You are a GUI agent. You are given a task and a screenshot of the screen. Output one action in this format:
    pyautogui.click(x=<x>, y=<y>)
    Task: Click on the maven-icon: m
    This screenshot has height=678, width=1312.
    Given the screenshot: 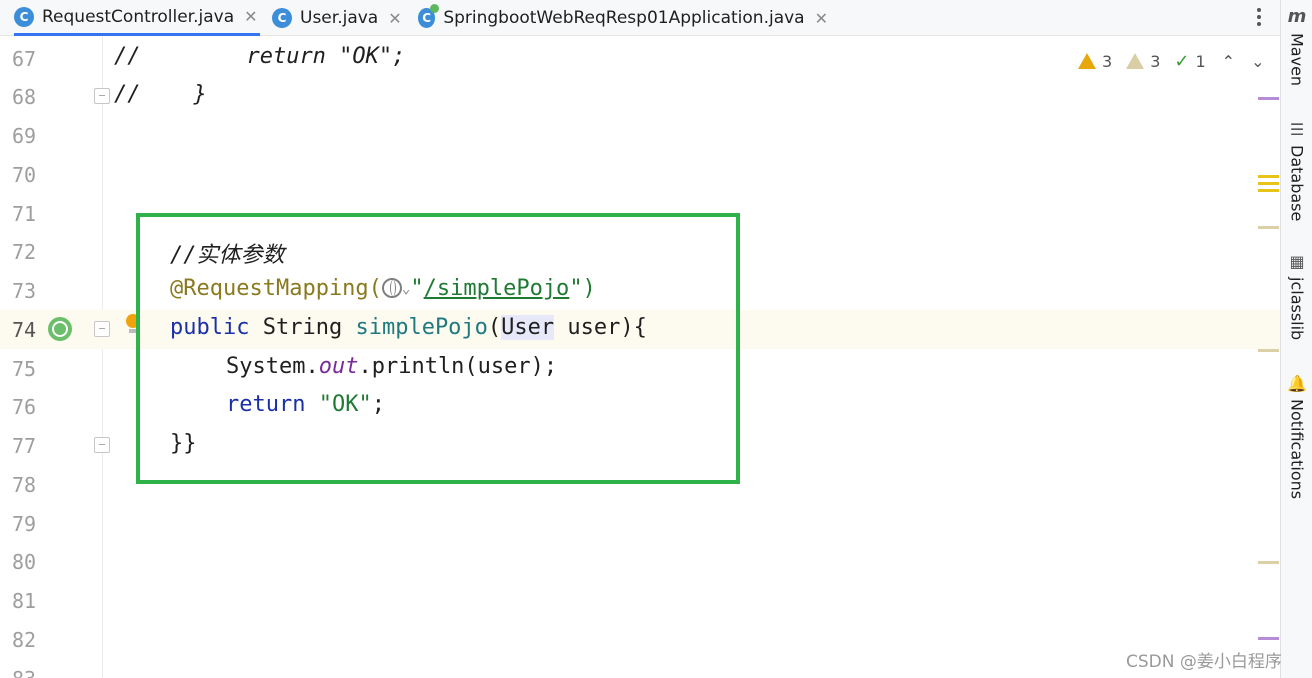 What is the action you would take?
    pyautogui.click(x=1297, y=16)
    